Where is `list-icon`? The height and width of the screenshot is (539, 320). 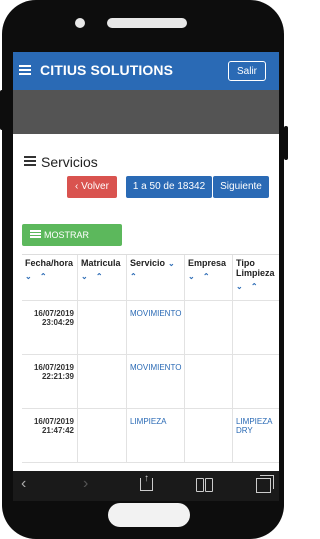 list-icon is located at coordinates (30, 161).